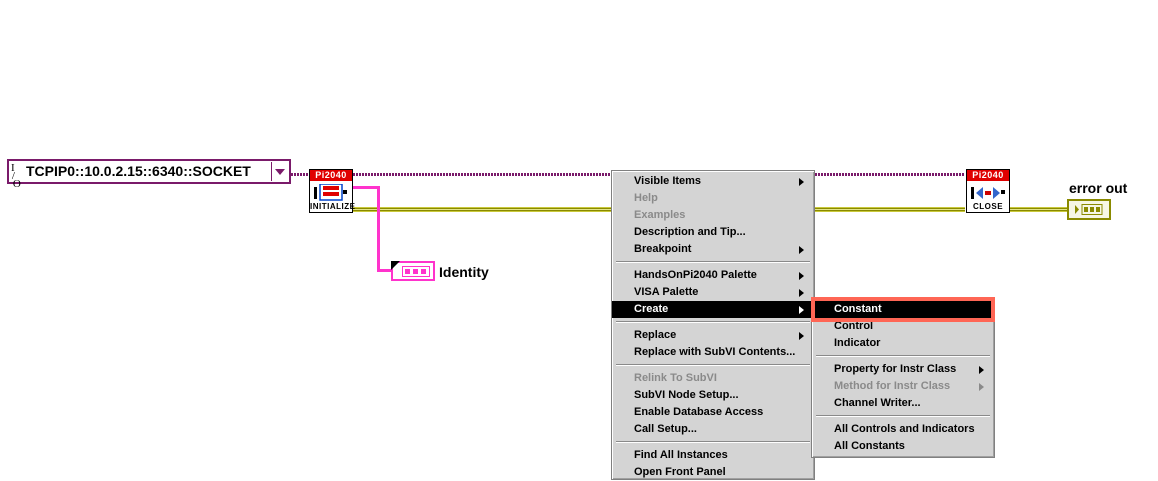 This screenshot has height=481, width=1158. Describe the element at coordinates (668, 181) in the screenshot. I see `menu-item-label: Visible Items` at that location.